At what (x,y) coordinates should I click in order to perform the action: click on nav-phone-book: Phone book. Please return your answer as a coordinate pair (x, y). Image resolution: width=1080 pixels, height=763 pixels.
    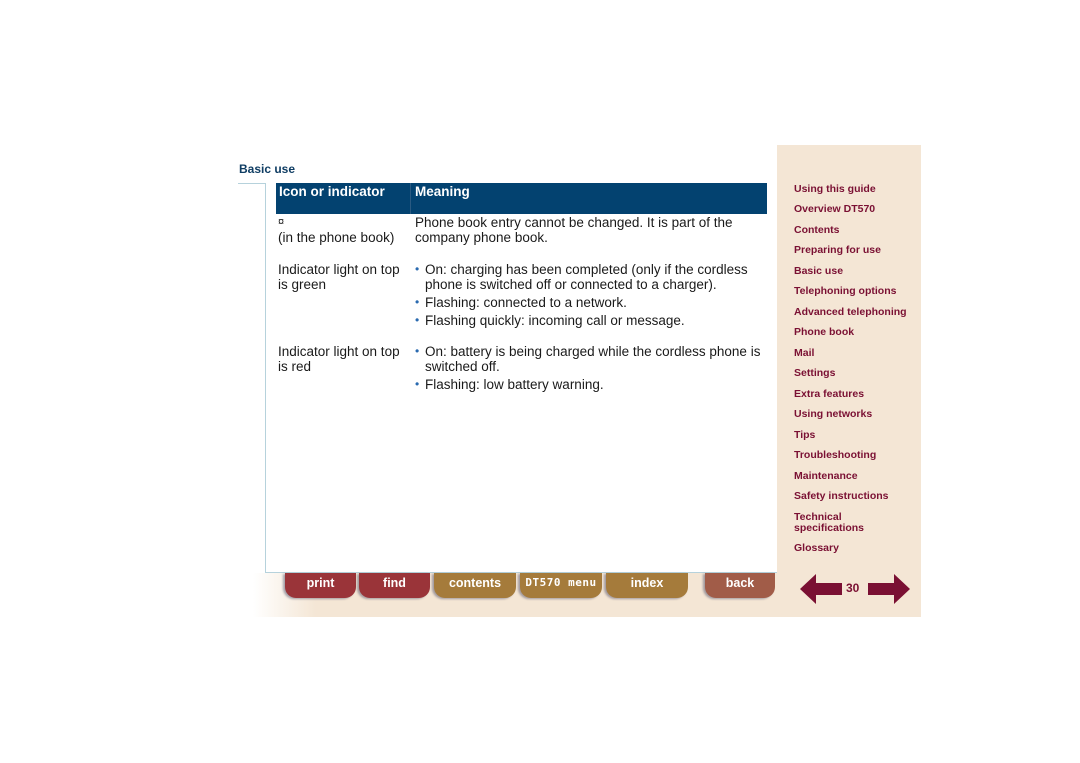
    Looking at the image, I should click on (856, 332).